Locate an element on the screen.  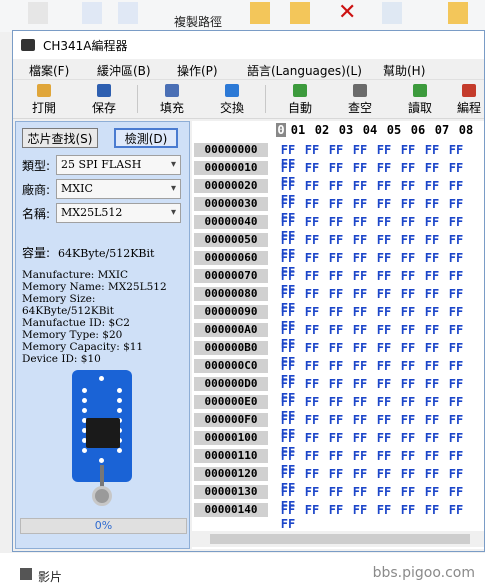
blank-check-button: 查空 is located at coordinates (360, 99).